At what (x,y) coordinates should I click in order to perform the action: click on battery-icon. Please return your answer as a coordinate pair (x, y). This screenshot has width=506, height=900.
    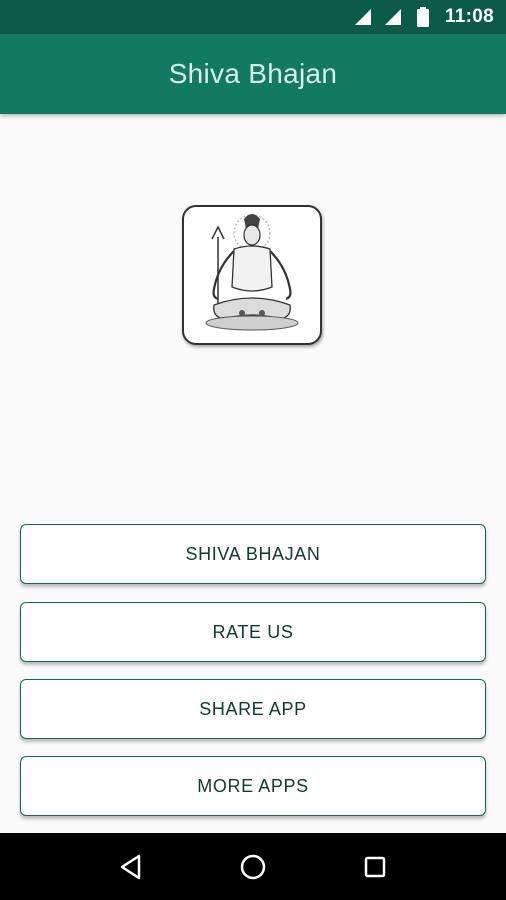
    Looking at the image, I should click on (423, 17).